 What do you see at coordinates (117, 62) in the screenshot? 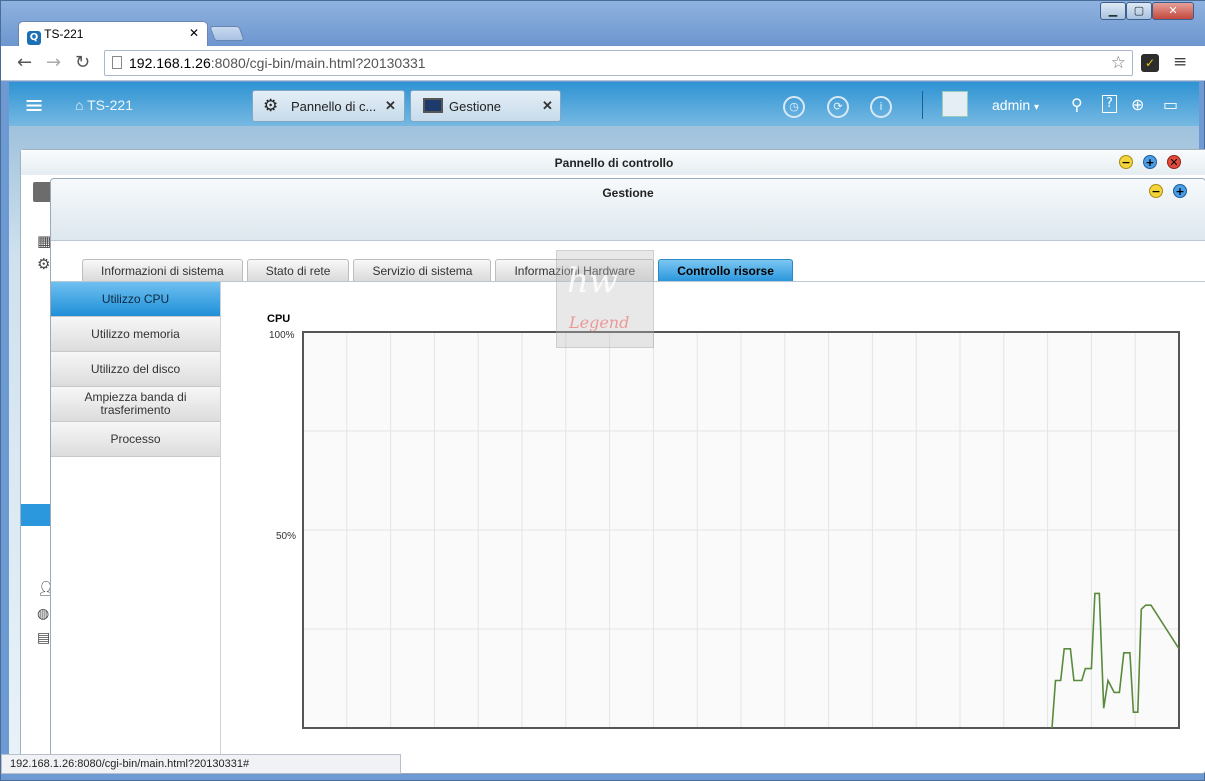
I see `page-icon` at bounding box center [117, 62].